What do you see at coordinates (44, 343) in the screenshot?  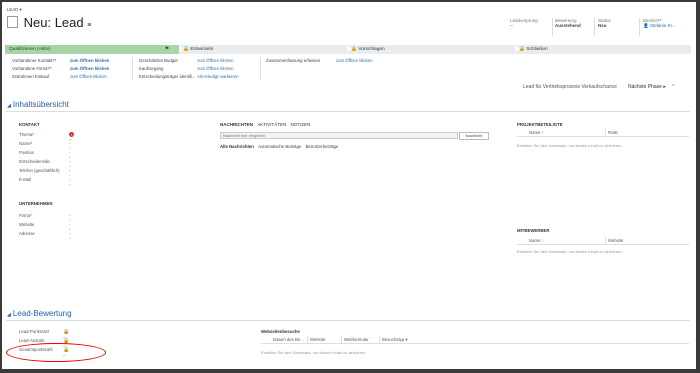 I see `field-lead-anstufe: Lead-Anstufe 🔒 --` at bounding box center [44, 343].